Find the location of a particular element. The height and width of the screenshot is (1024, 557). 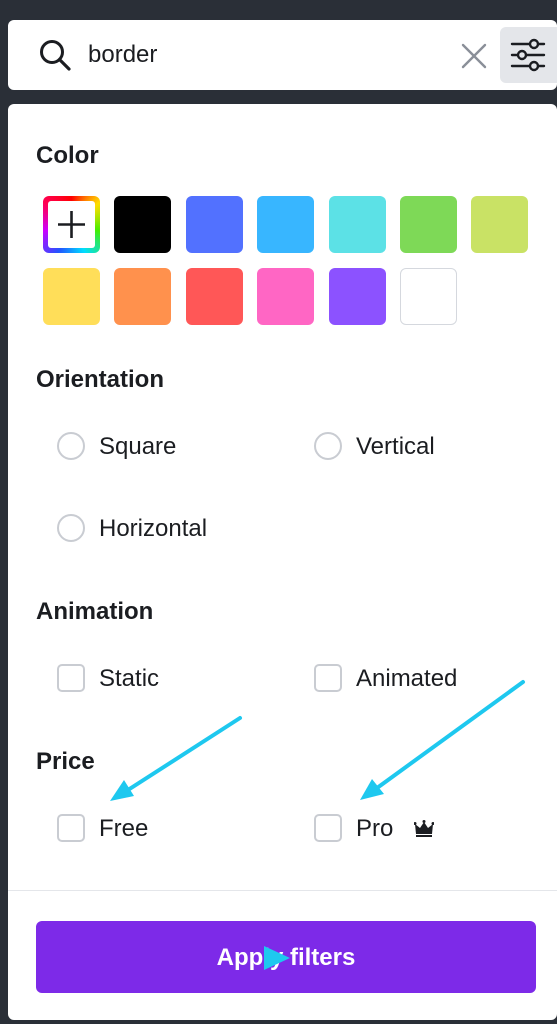

search-input is located at coordinates (266, 55).